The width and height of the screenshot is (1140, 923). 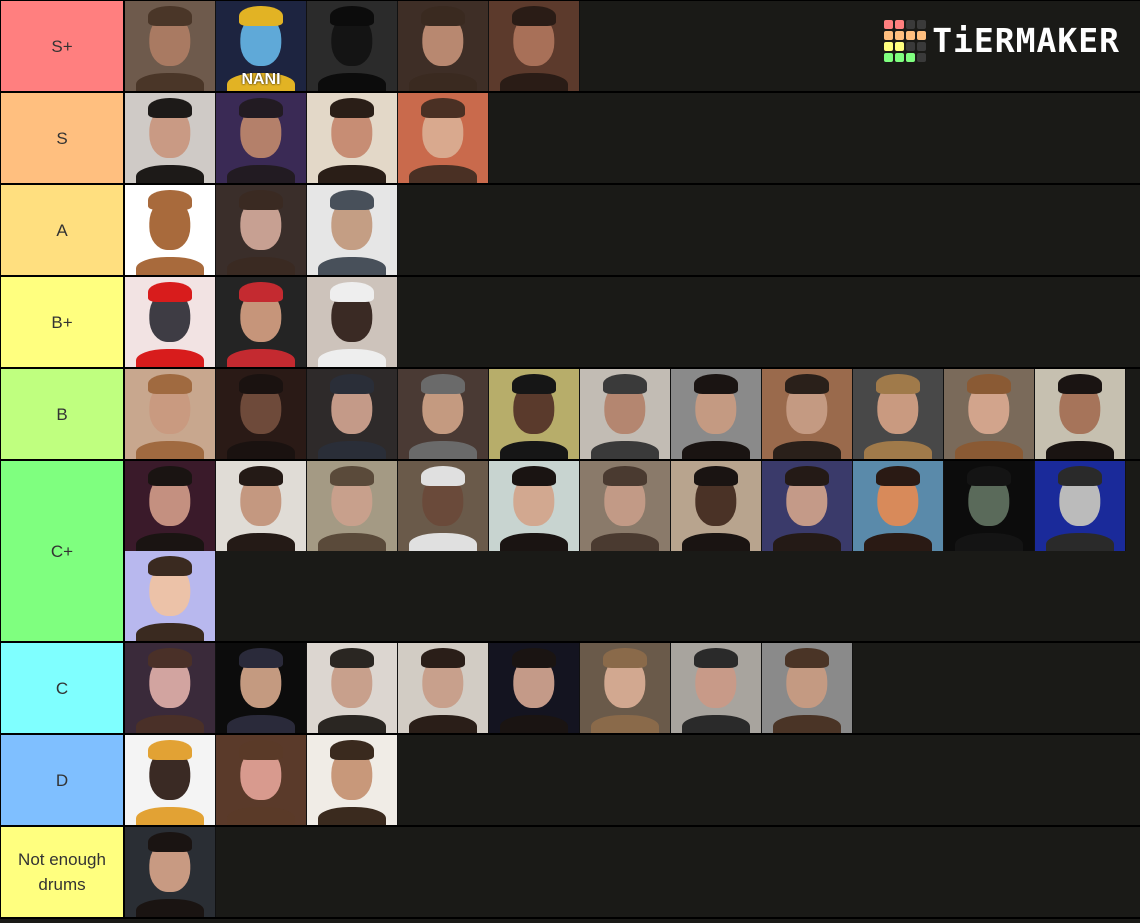 What do you see at coordinates (352, 688) in the screenshot?
I see `tier-item-beanie-glasses-man` at bounding box center [352, 688].